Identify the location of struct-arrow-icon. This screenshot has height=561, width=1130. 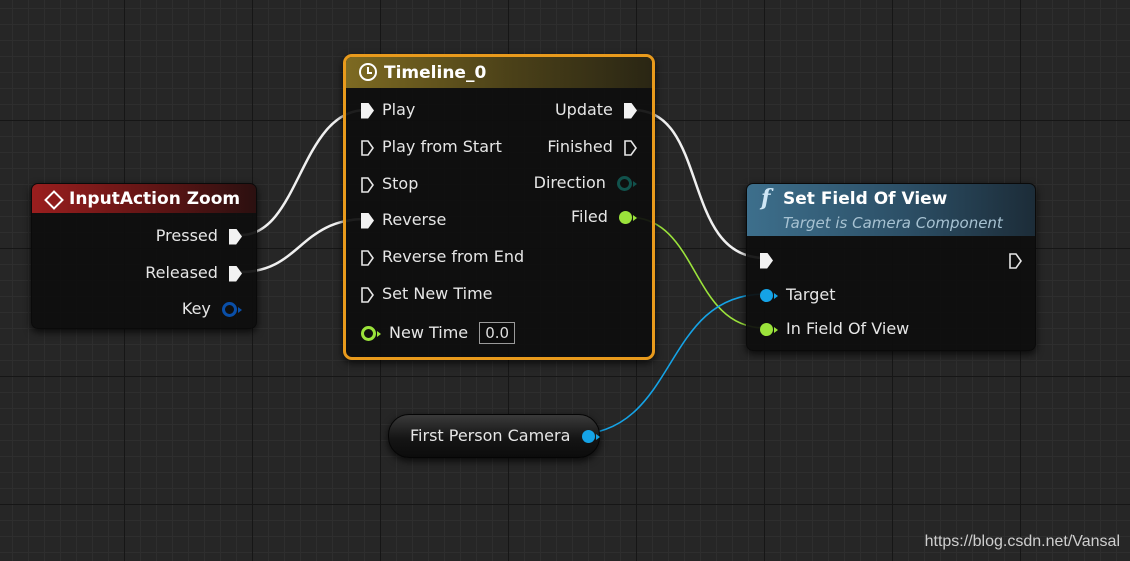
(240, 309).